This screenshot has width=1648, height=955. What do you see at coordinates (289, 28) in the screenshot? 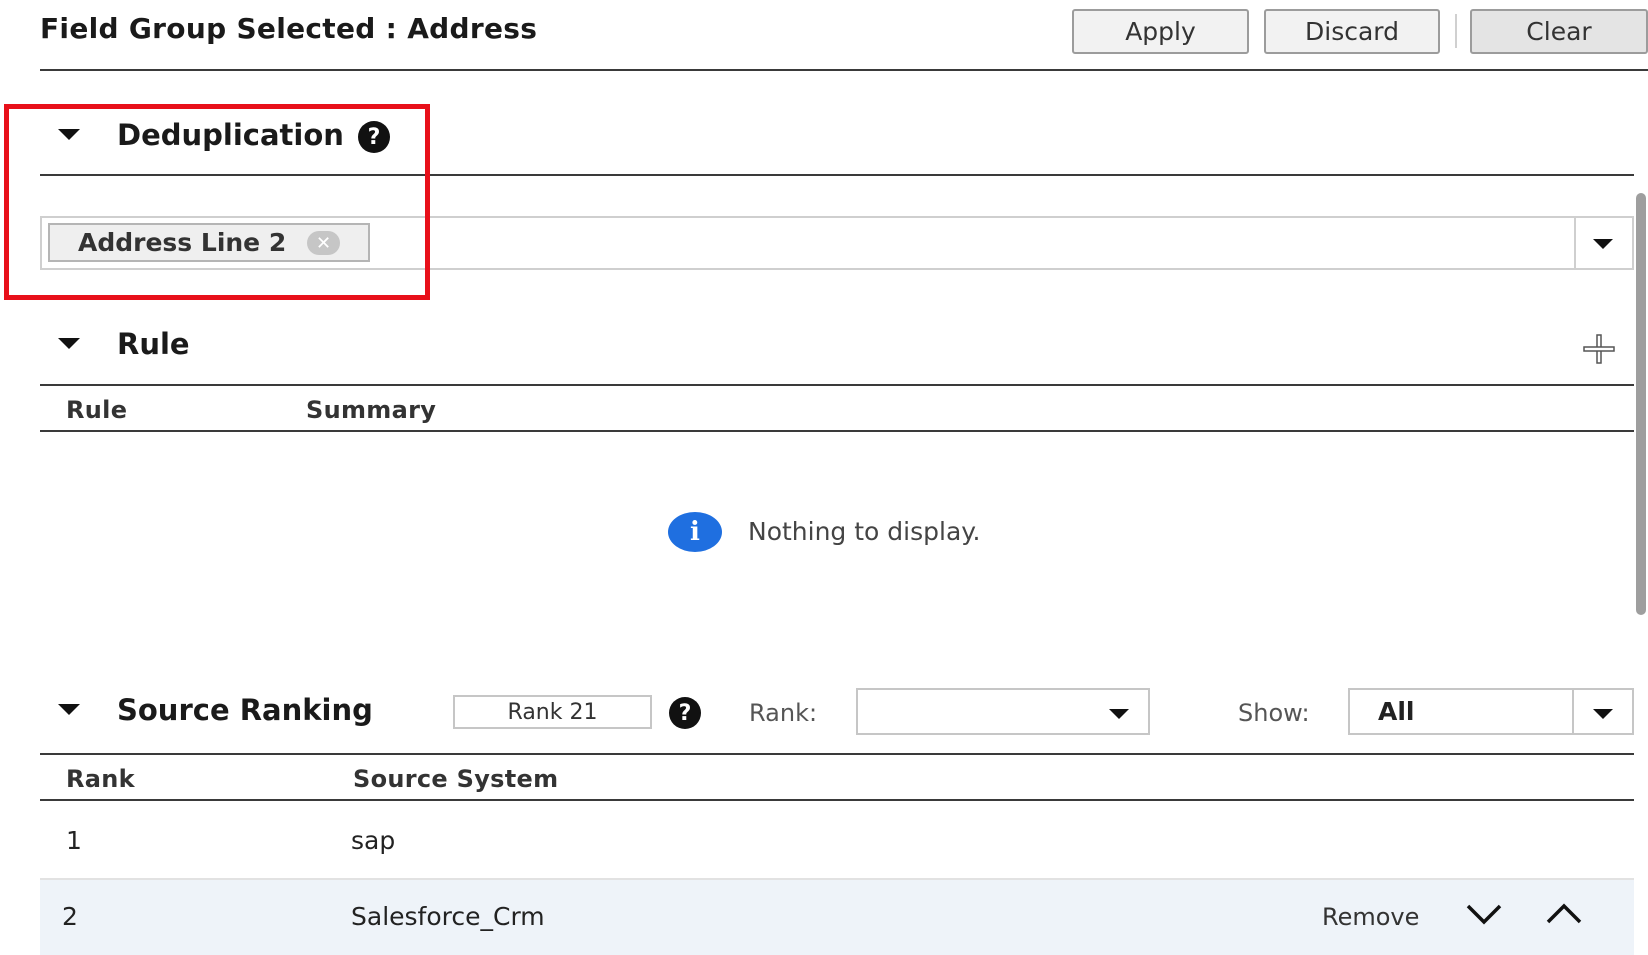
I see `page-title: Field Group Selected : Address` at bounding box center [289, 28].